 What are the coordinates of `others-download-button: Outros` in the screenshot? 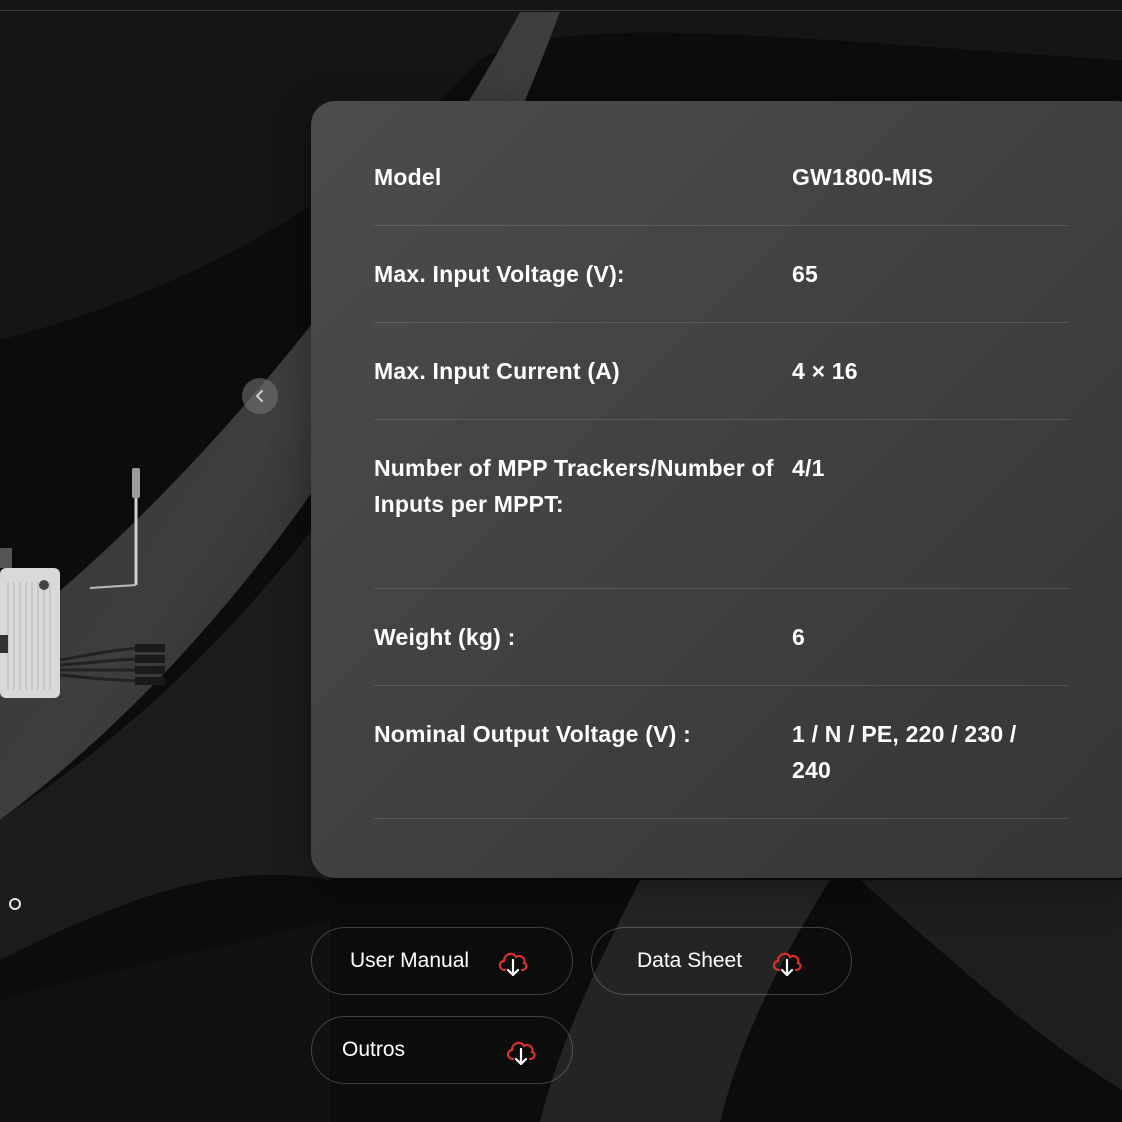 It's located at (442, 1050).